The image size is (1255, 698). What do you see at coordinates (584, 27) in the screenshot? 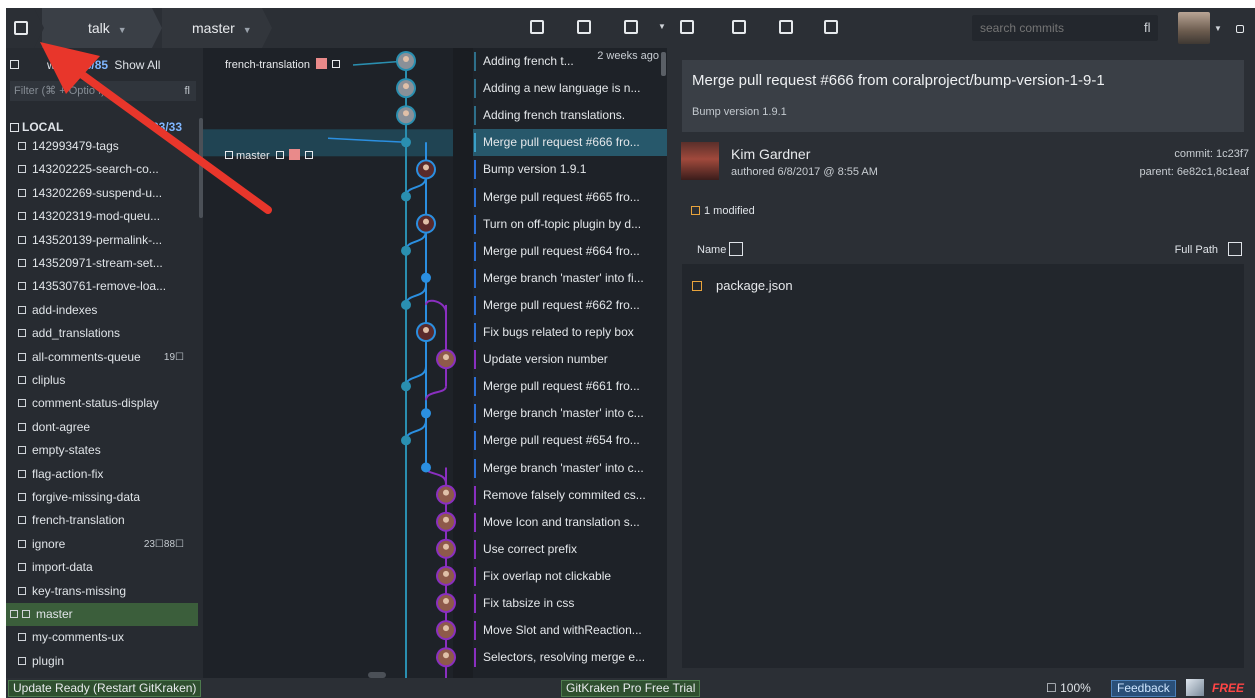
I see `redo-icon` at bounding box center [584, 27].